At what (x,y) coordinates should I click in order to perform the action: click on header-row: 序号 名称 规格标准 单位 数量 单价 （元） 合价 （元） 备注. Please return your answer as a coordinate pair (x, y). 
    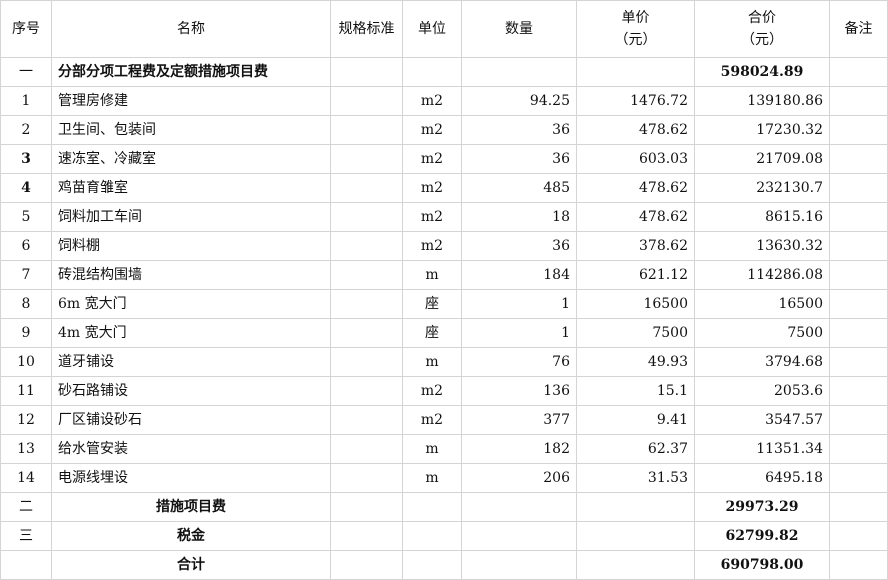
    Looking at the image, I should click on (444, 29).